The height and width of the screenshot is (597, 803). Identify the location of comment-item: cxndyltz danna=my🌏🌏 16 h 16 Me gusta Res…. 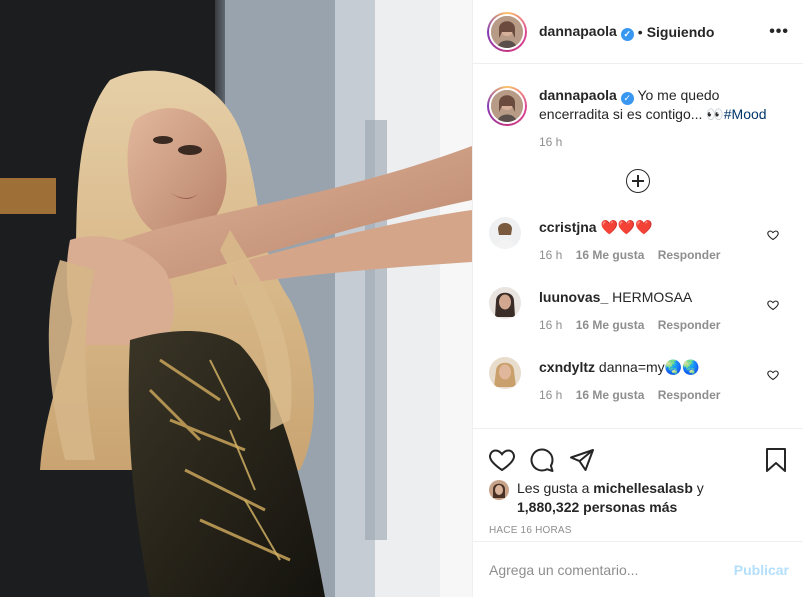
(638, 390).